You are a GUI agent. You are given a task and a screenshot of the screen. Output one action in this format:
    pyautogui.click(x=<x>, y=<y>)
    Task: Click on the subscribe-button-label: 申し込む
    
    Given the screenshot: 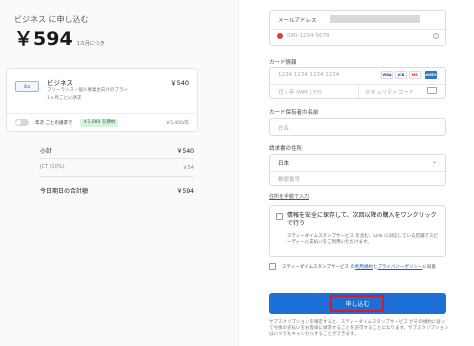 What is the action you would take?
    pyautogui.click(x=357, y=304)
    